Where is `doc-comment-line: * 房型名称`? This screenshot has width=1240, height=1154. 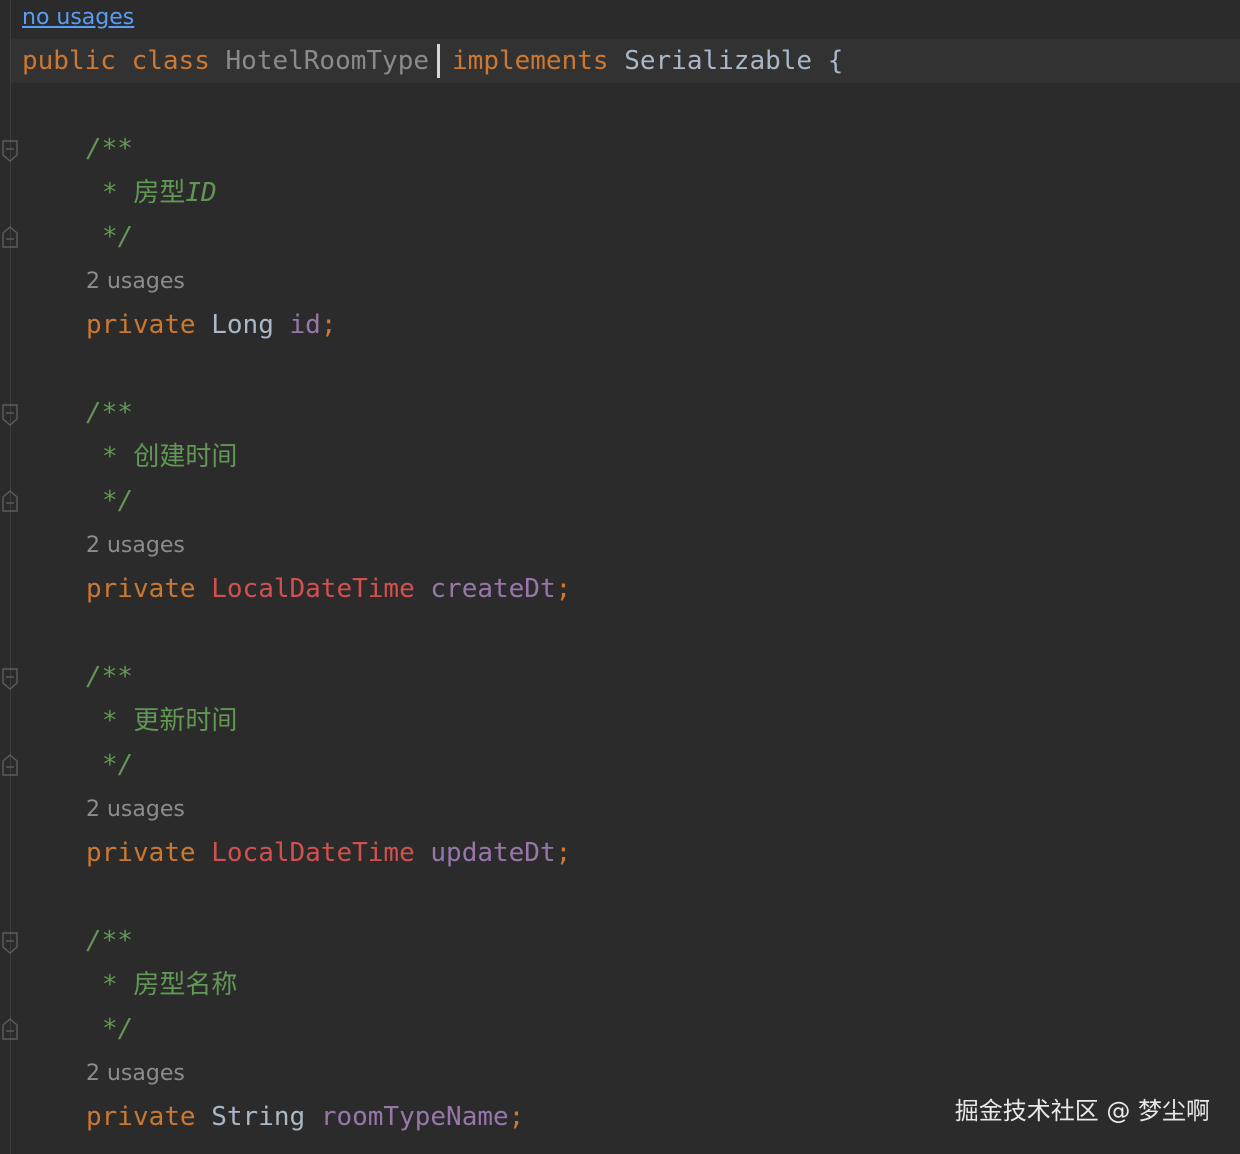
doc-comment-line: * 房型名称 is located at coordinates (169, 985).